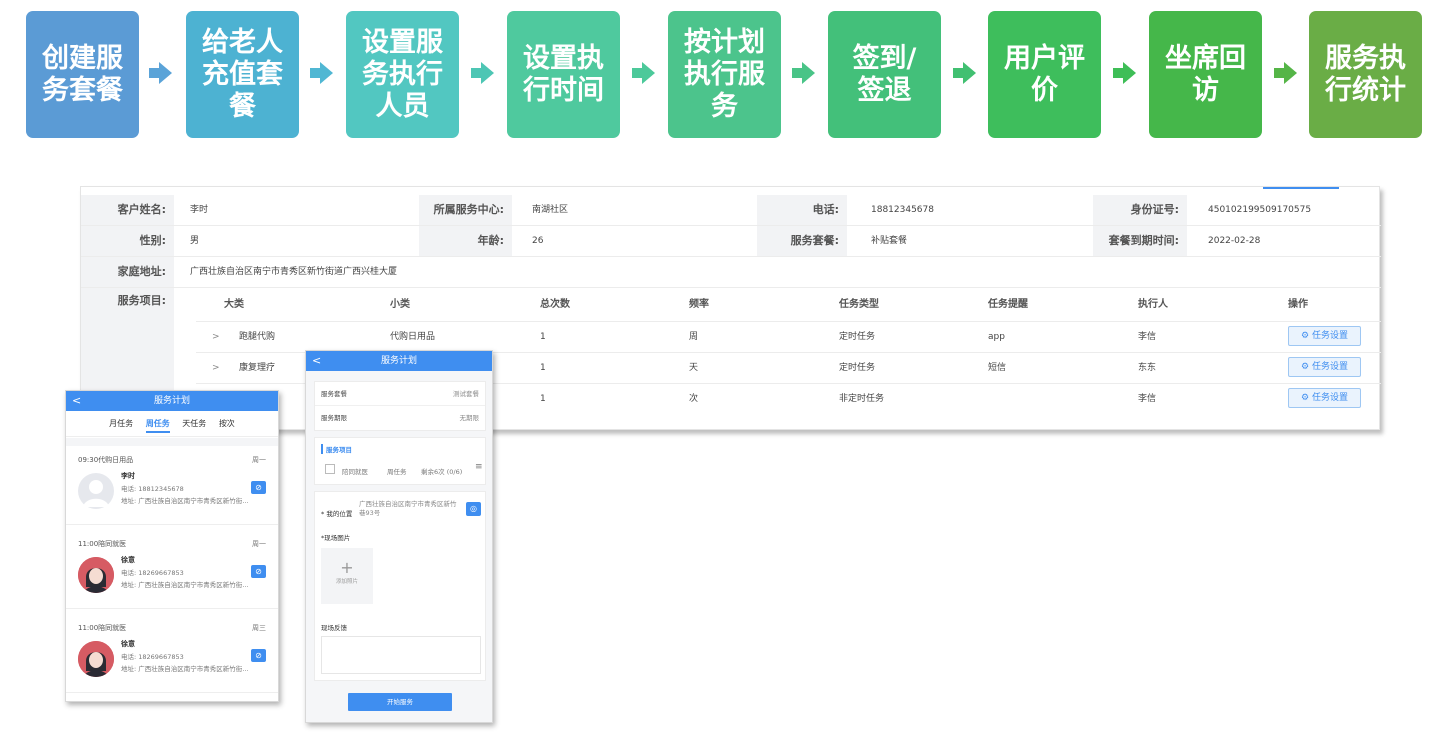 This screenshot has height=735, width=1454. What do you see at coordinates (157, 426) in the screenshot?
I see `tab-week: 周任务` at bounding box center [157, 426].